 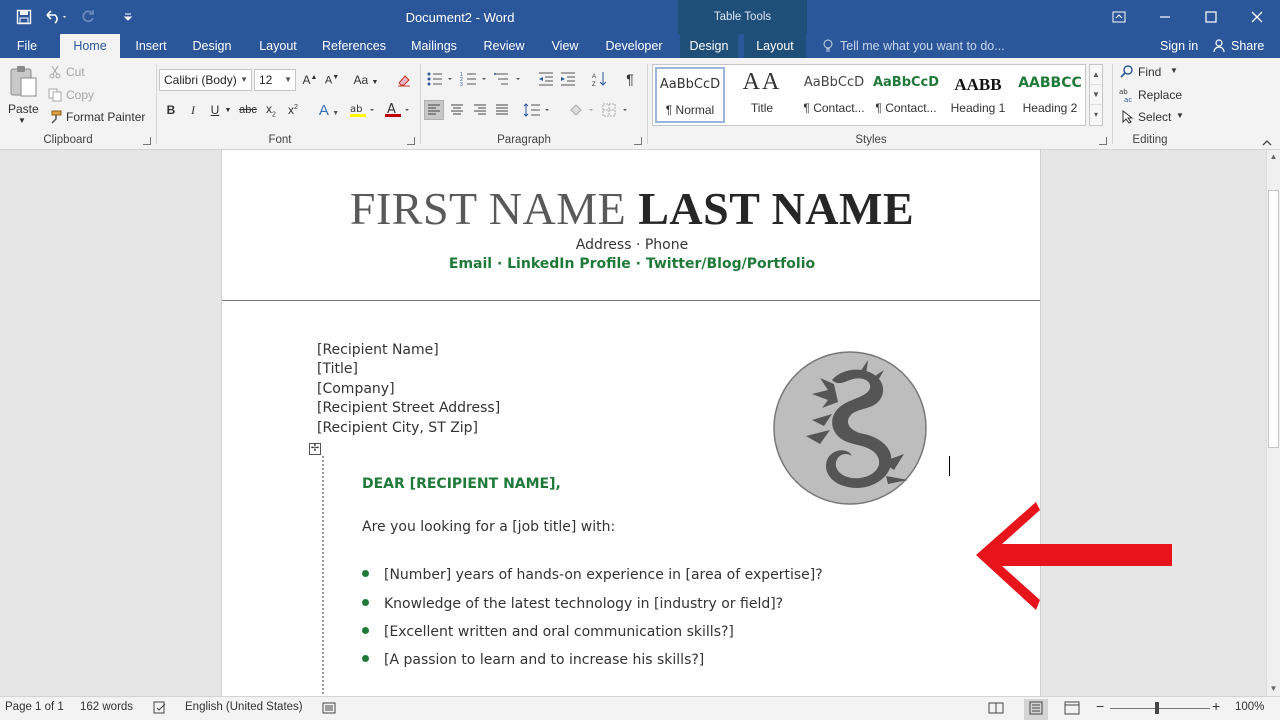 What do you see at coordinates (546, 79) in the screenshot?
I see `decrease-indent-button` at bounding box center [546, 79].